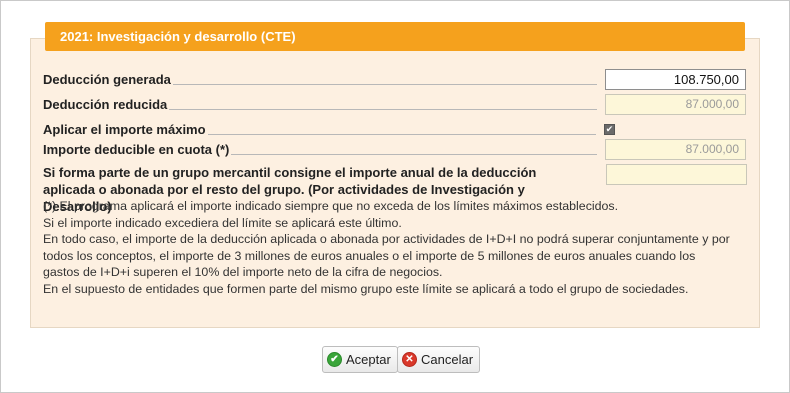  Describe the element at coordinates (447, 359) in the screenshot. I see `cancel-button-label: Cancelar` at that location.